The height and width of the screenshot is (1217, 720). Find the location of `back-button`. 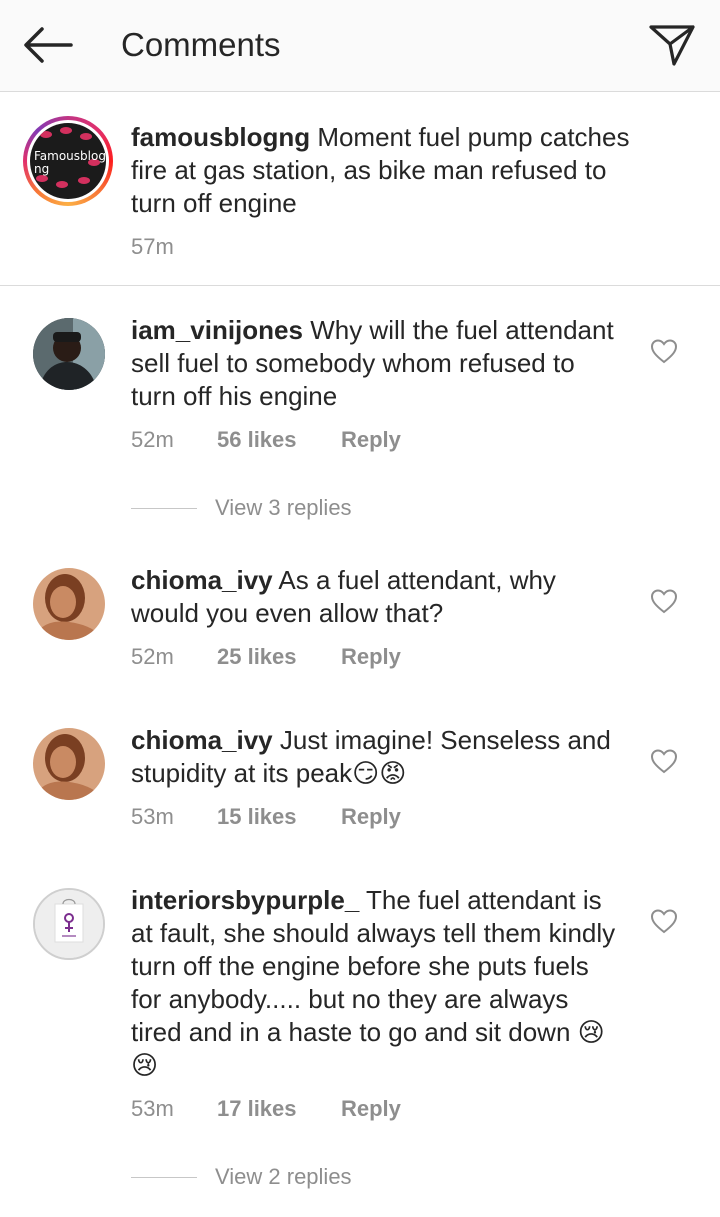

back-button is located at coordinates (47, 45).